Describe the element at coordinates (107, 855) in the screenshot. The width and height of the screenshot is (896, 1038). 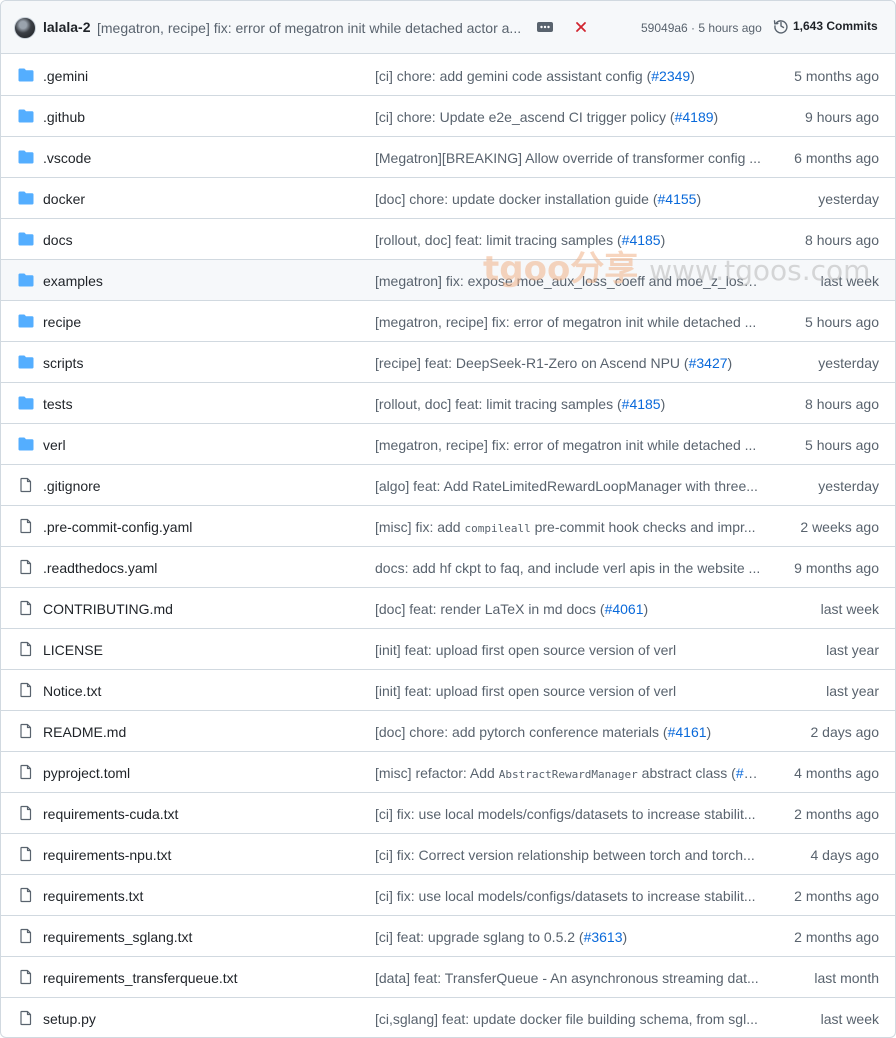
I see `file-name-link: requirements-npu.txt` at that location.